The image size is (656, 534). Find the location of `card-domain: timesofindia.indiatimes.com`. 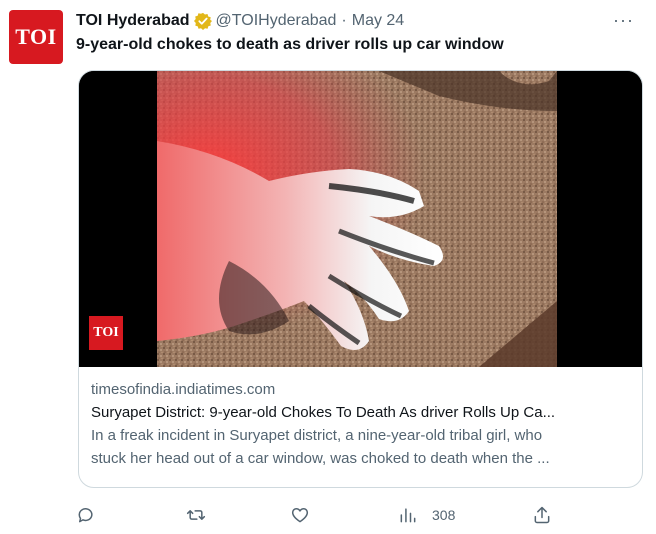

card-domain: timesofindia.indiatimes.com is located at coordinates (183, 389).